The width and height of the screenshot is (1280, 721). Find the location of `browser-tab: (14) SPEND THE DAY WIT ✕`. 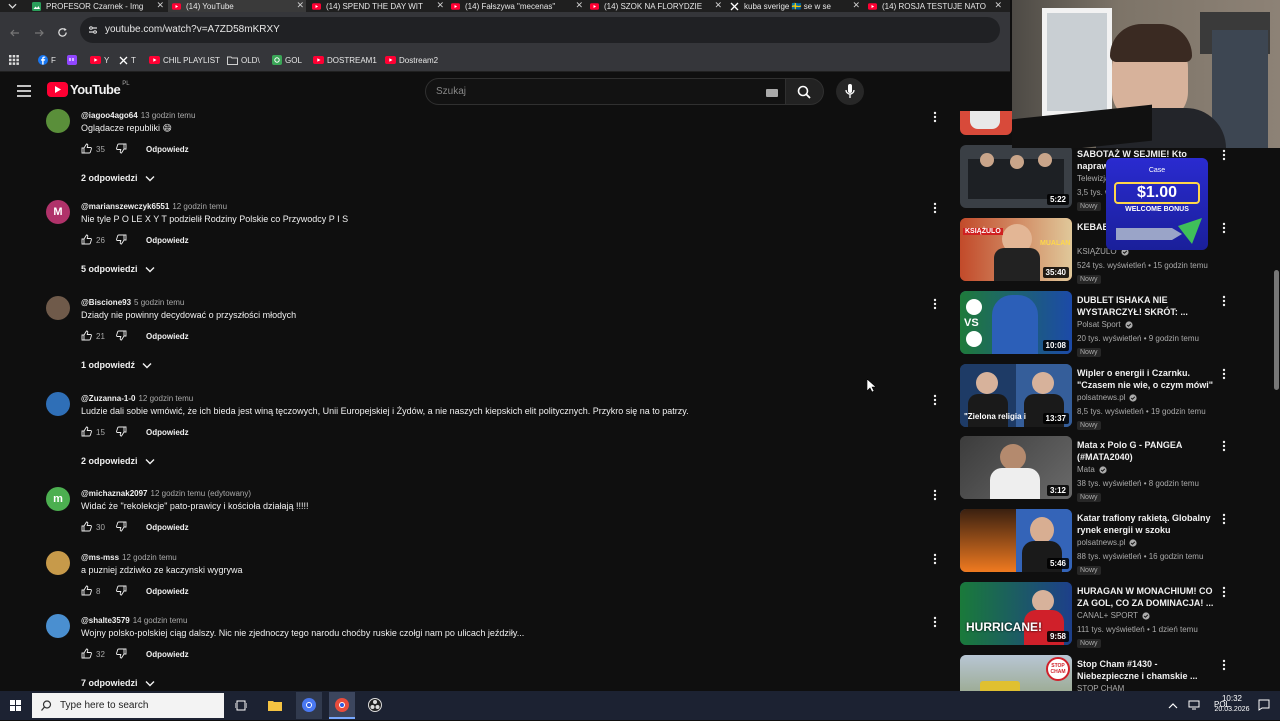

browser-tab: (14) SPEND THE DAY WIT ✕ is located at coordinates (377, 6).